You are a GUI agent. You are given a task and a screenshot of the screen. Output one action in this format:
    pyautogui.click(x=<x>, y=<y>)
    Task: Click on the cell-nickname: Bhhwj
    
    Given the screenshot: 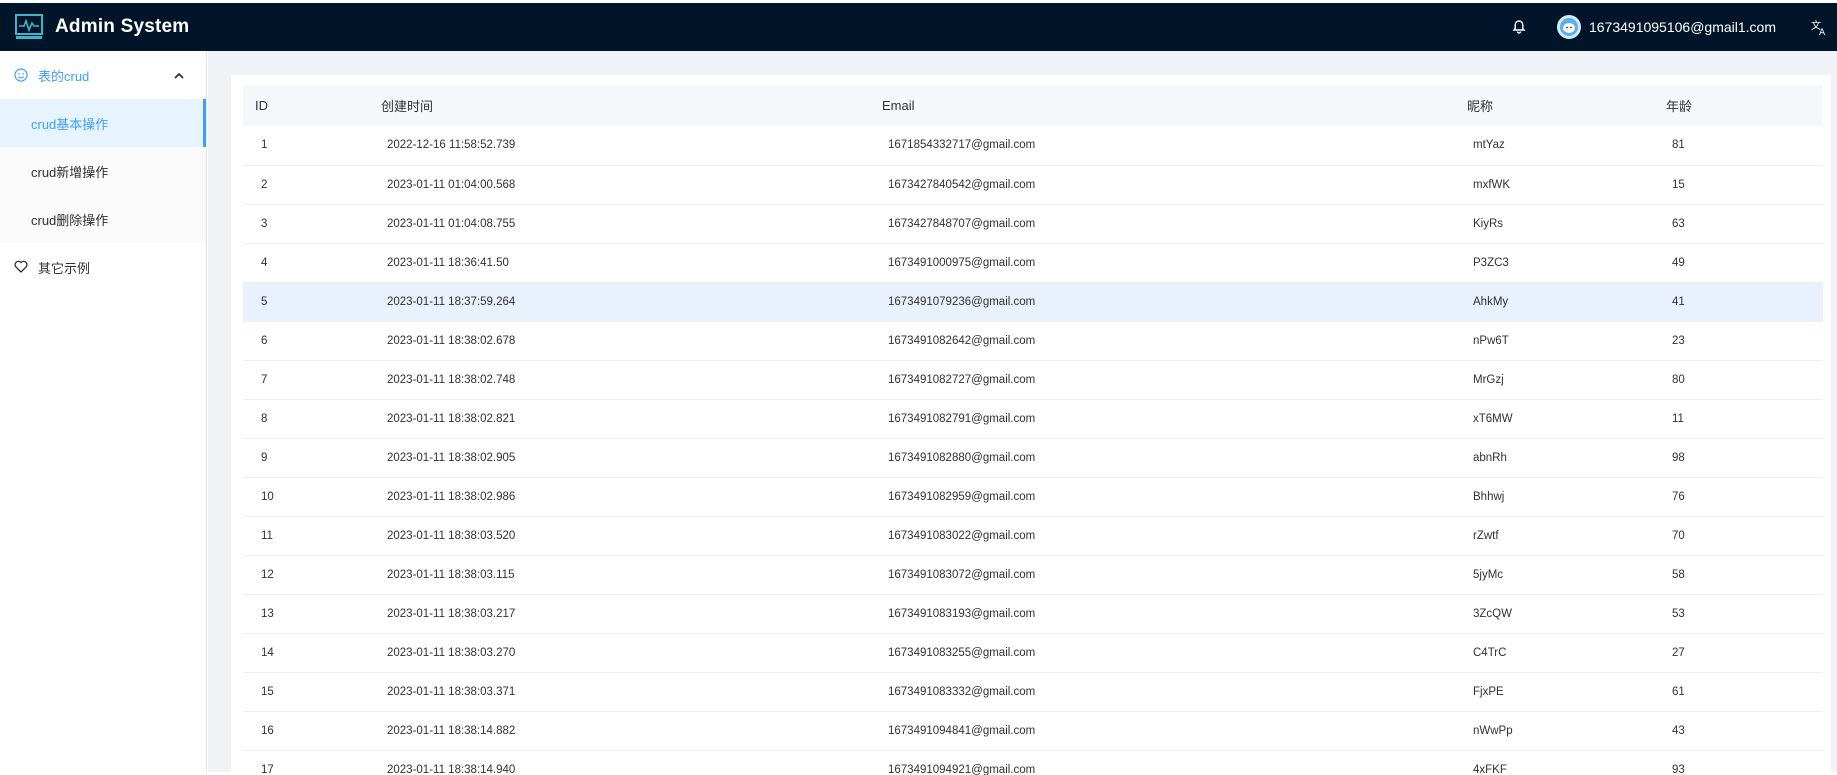 What is the action you would take?
    pyautogui.click(x=1489, y=496)
    